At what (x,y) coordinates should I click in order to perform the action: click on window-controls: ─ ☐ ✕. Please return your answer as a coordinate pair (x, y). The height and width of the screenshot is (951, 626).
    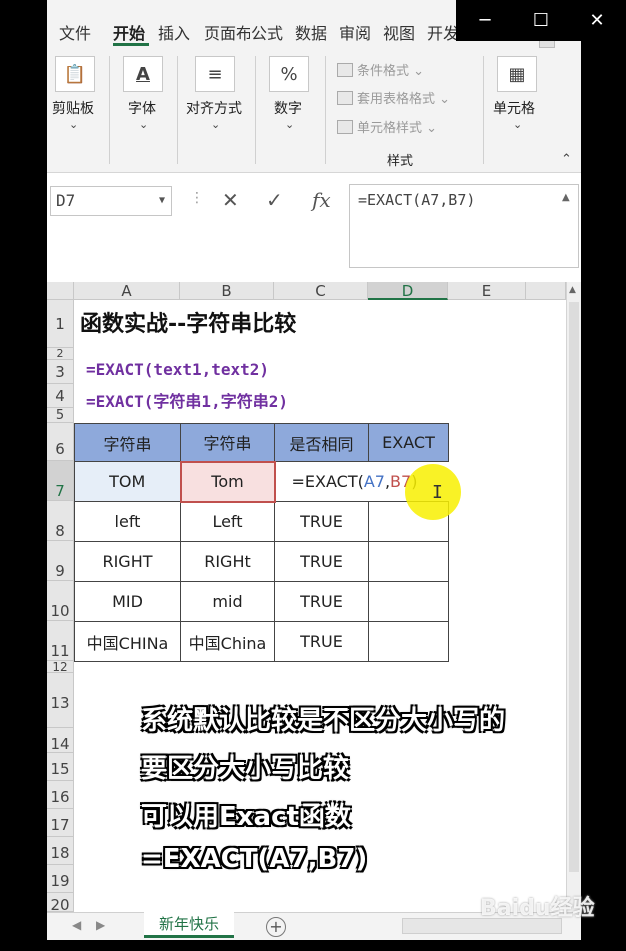
    Looking at the image, I should click on (541, 20).